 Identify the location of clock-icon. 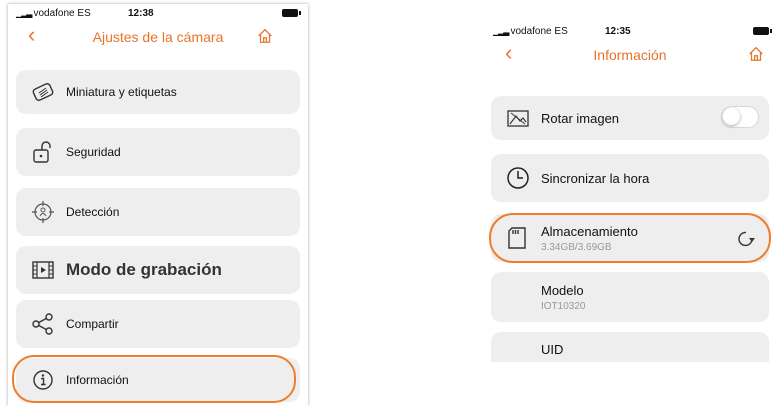
(518, 178).